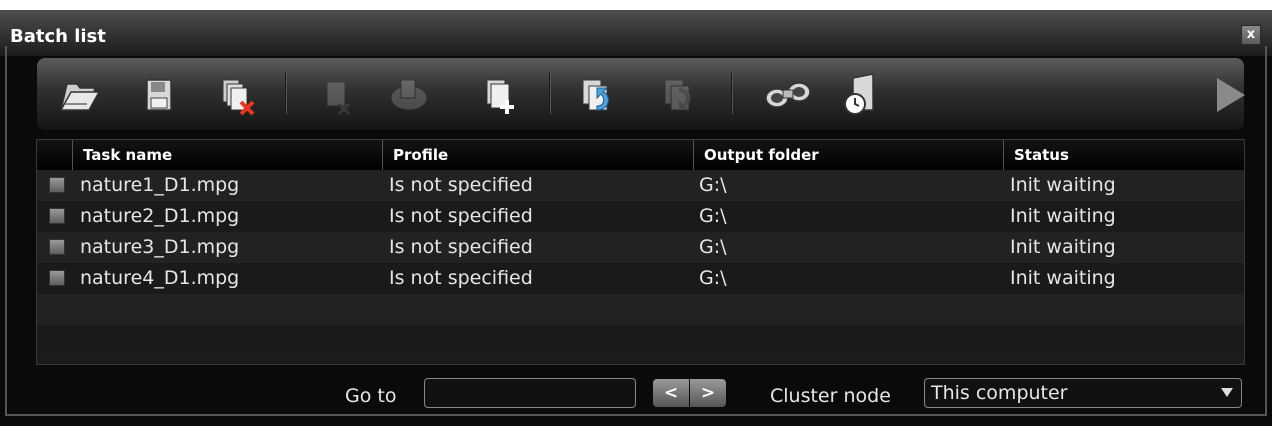  I want to click on next-button: >, so click(708, 393).